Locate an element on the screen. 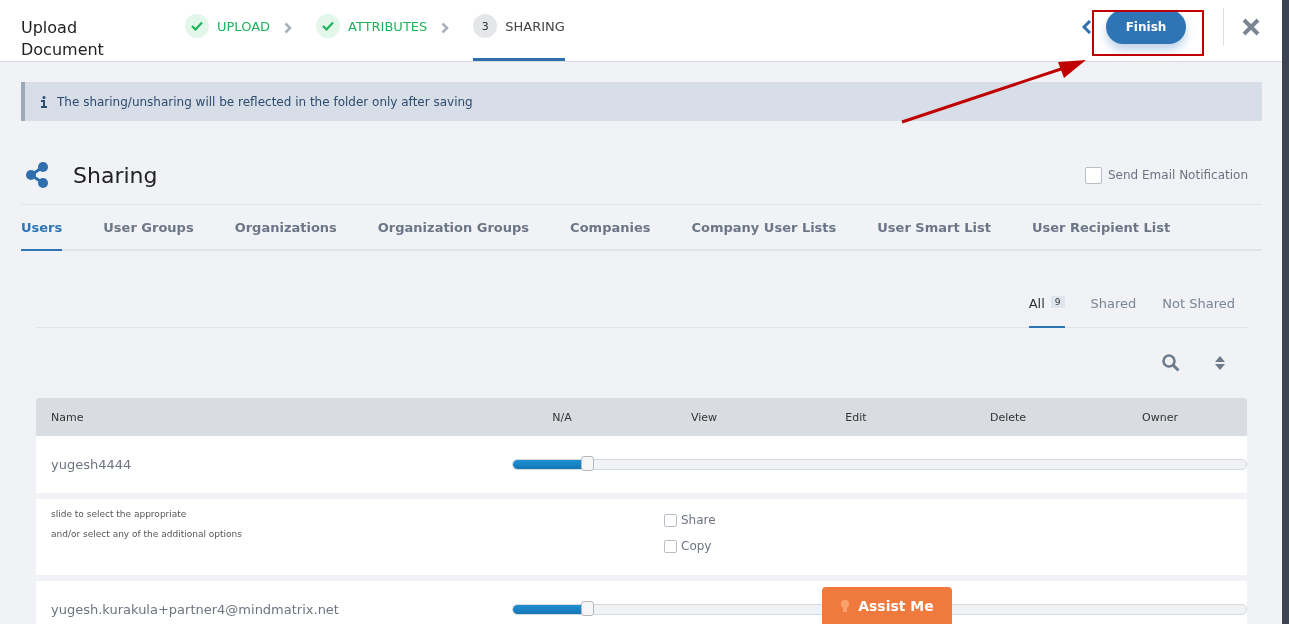 Image resolution: width=1289 pixels, height=624 pixels. share-icon is located at coordinates (37, 175).